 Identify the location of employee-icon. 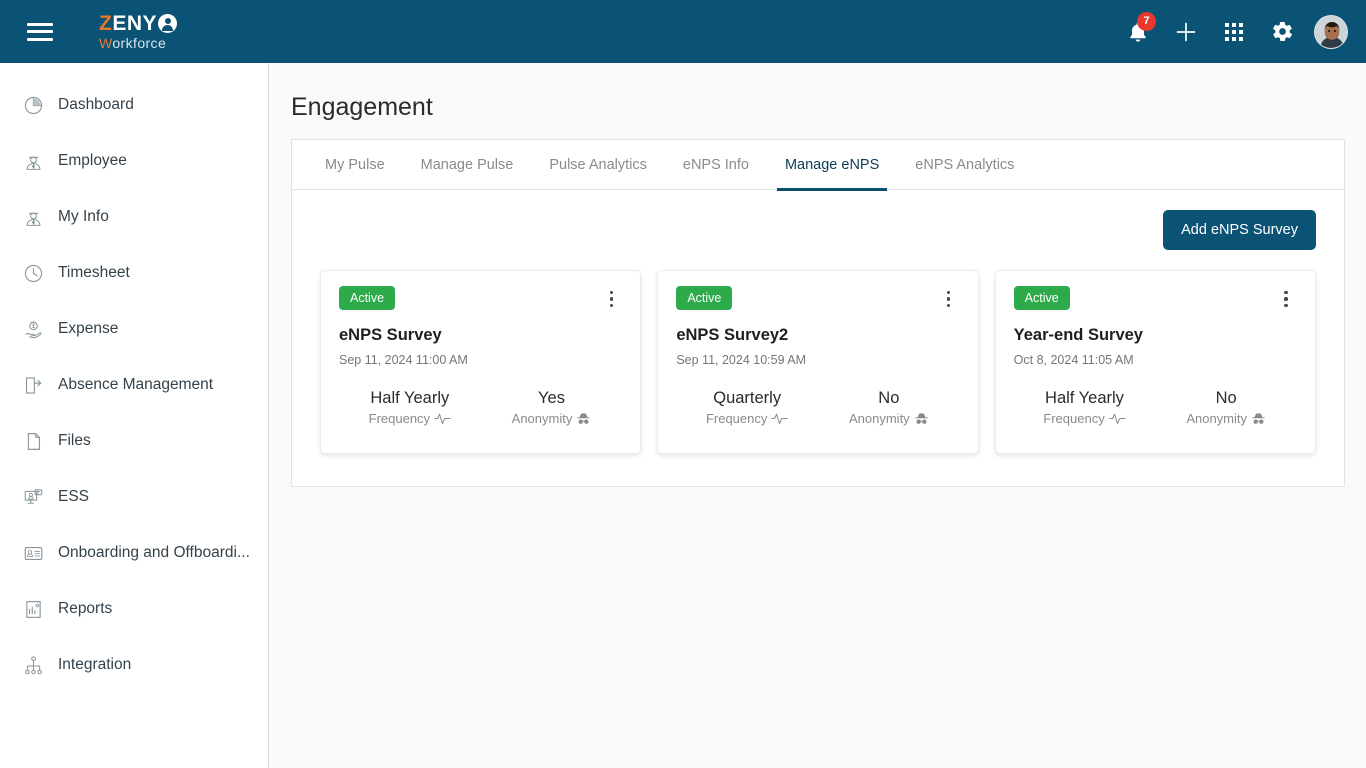
(33, 217).